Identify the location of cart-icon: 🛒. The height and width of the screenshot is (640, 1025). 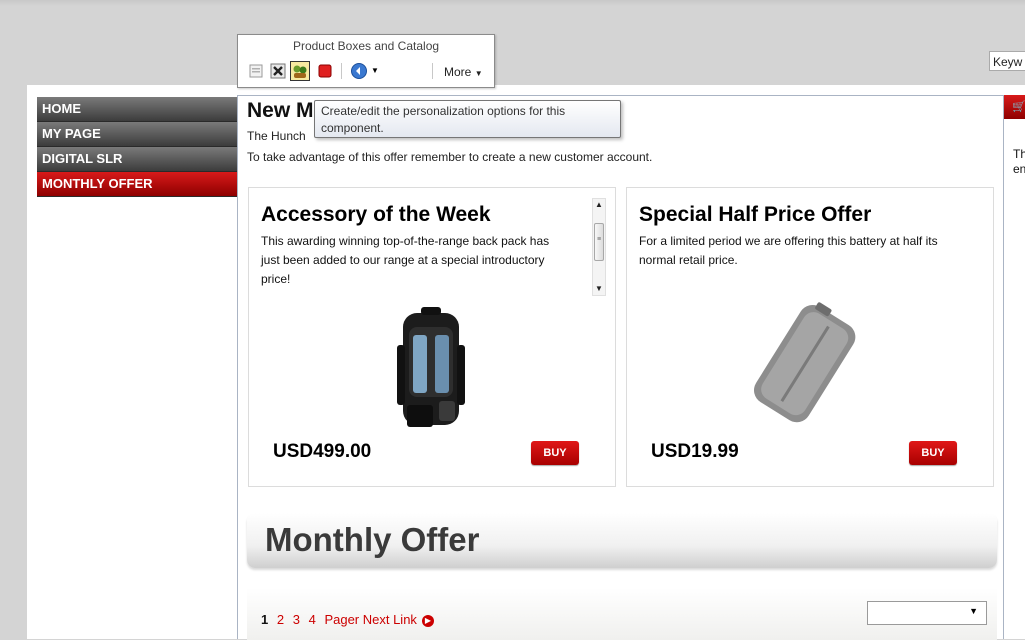
(1018, 107).